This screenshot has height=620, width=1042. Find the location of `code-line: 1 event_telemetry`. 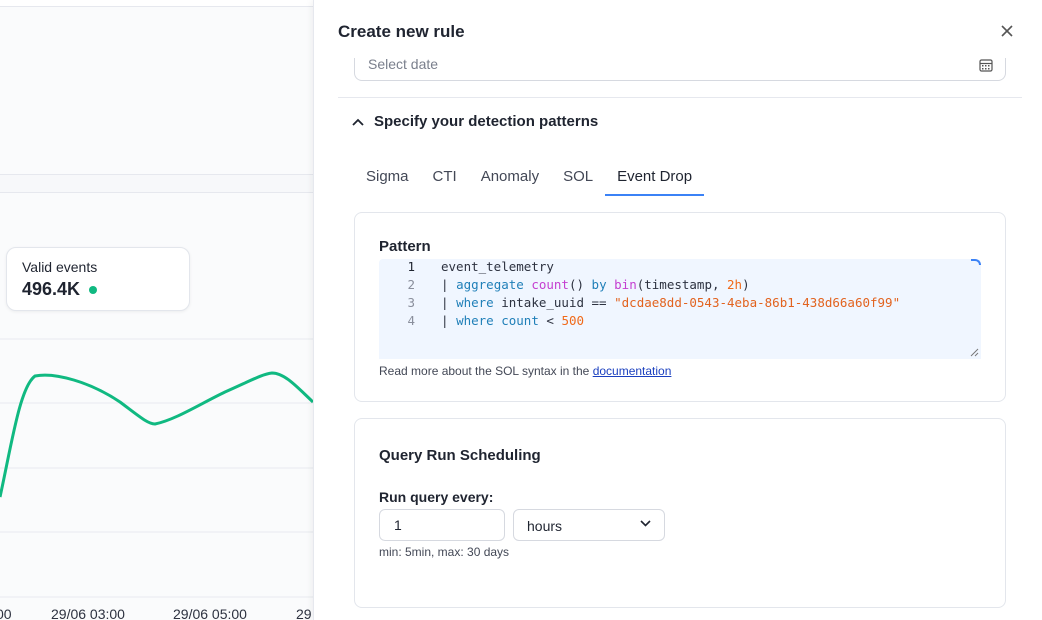

code-line: 1 event_telemetry is located at coordinates (680, 268).